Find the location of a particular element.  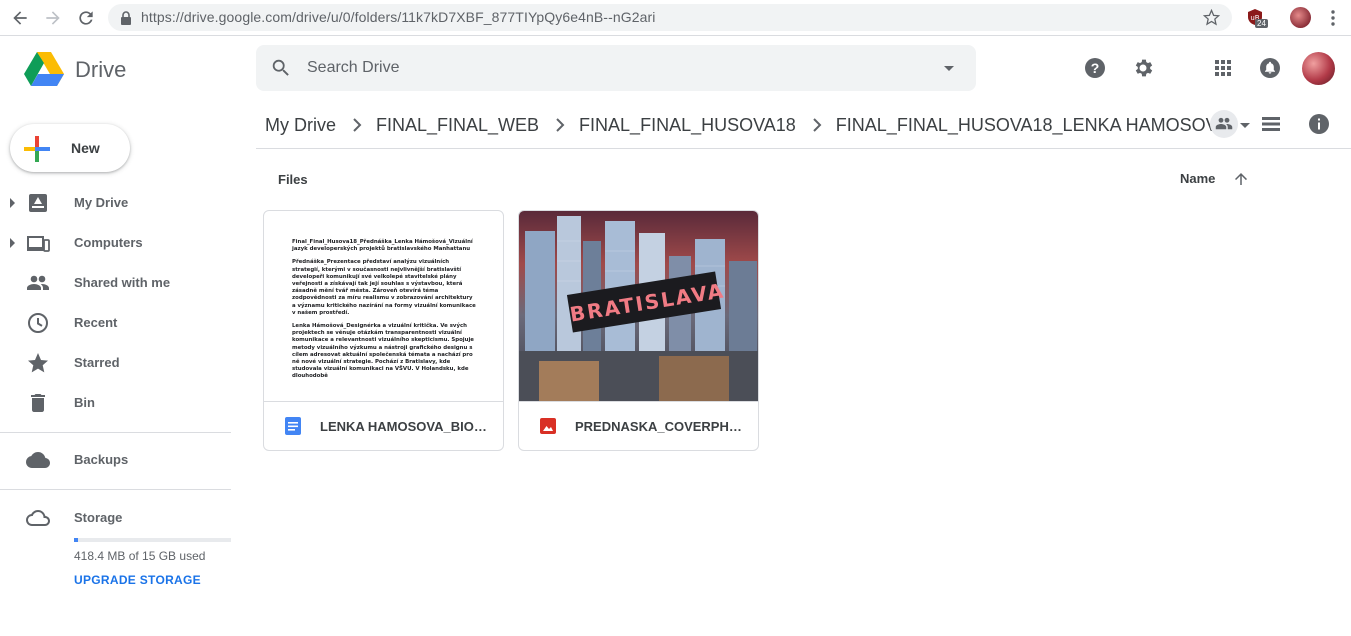

cloud-outline-icon is located at coordinates (38, 518).